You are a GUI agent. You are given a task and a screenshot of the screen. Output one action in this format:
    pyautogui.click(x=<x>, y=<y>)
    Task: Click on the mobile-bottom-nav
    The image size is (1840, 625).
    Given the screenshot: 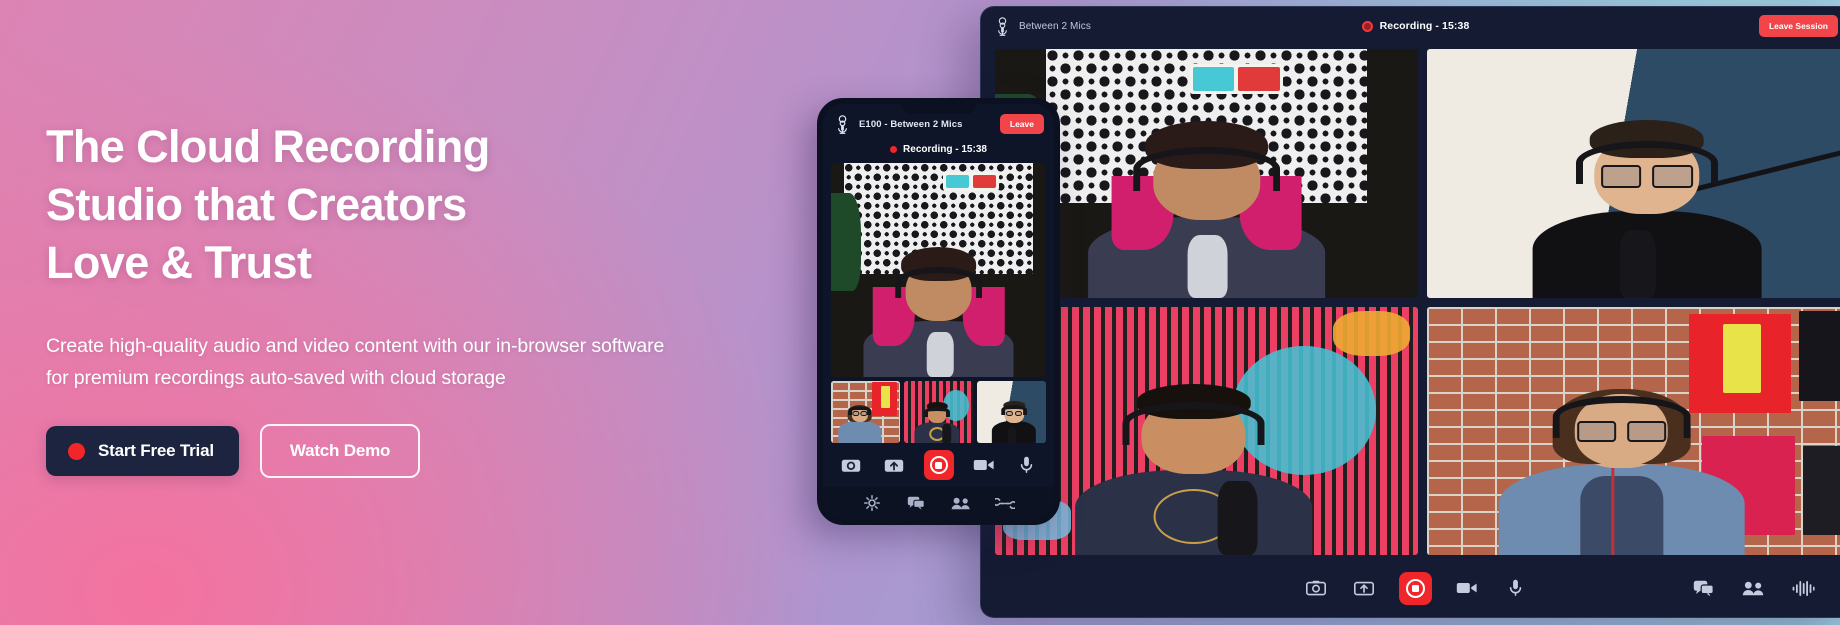 What is the action you would take?
    pyautogui.click(x=938, y=503)
    